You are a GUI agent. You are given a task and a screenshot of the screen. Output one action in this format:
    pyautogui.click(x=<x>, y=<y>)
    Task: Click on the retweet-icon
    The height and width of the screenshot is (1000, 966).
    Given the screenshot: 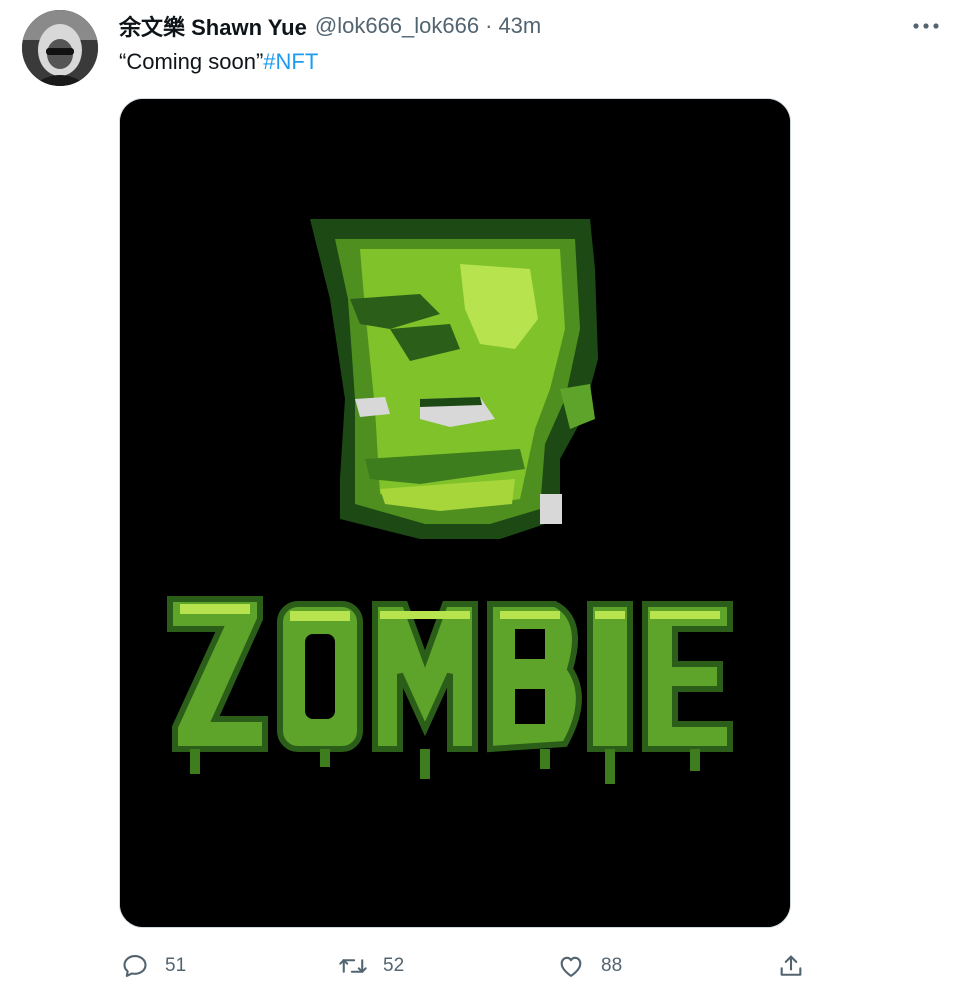 What is the action you would take?
    pyautogui.click(x=353, y=966)
    